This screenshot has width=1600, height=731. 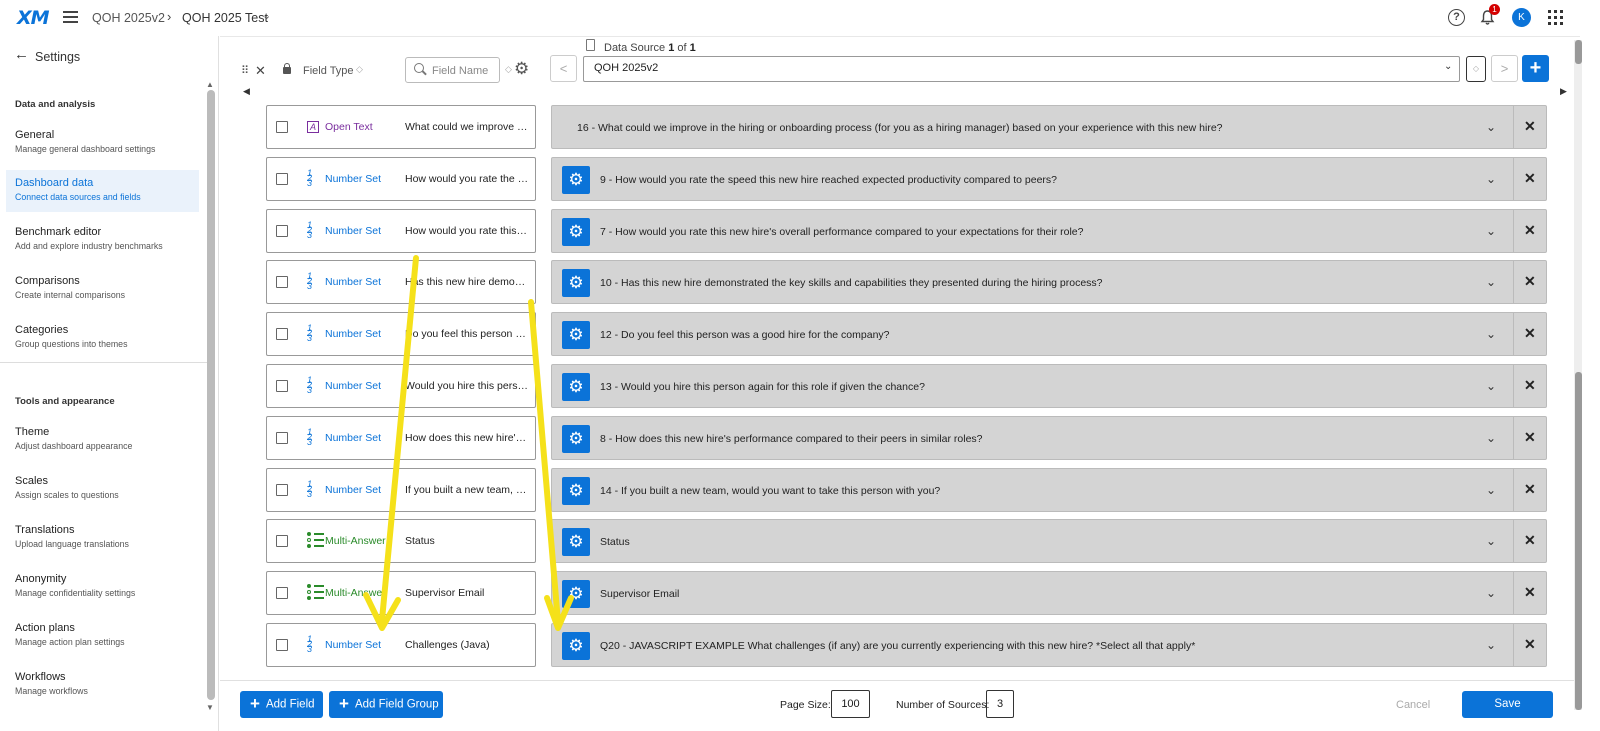 I want to click on back-arrow-icon: ←, so click(x=21, y=54).